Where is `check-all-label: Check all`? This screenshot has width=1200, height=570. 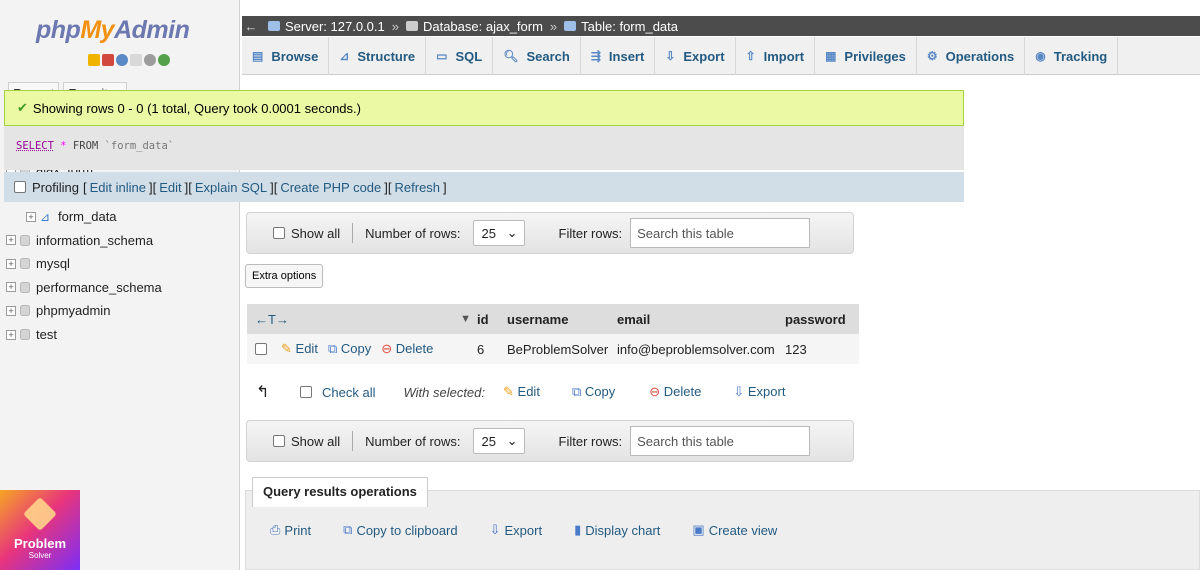
check-all-label: Check all is located at coordinates (348, 392).